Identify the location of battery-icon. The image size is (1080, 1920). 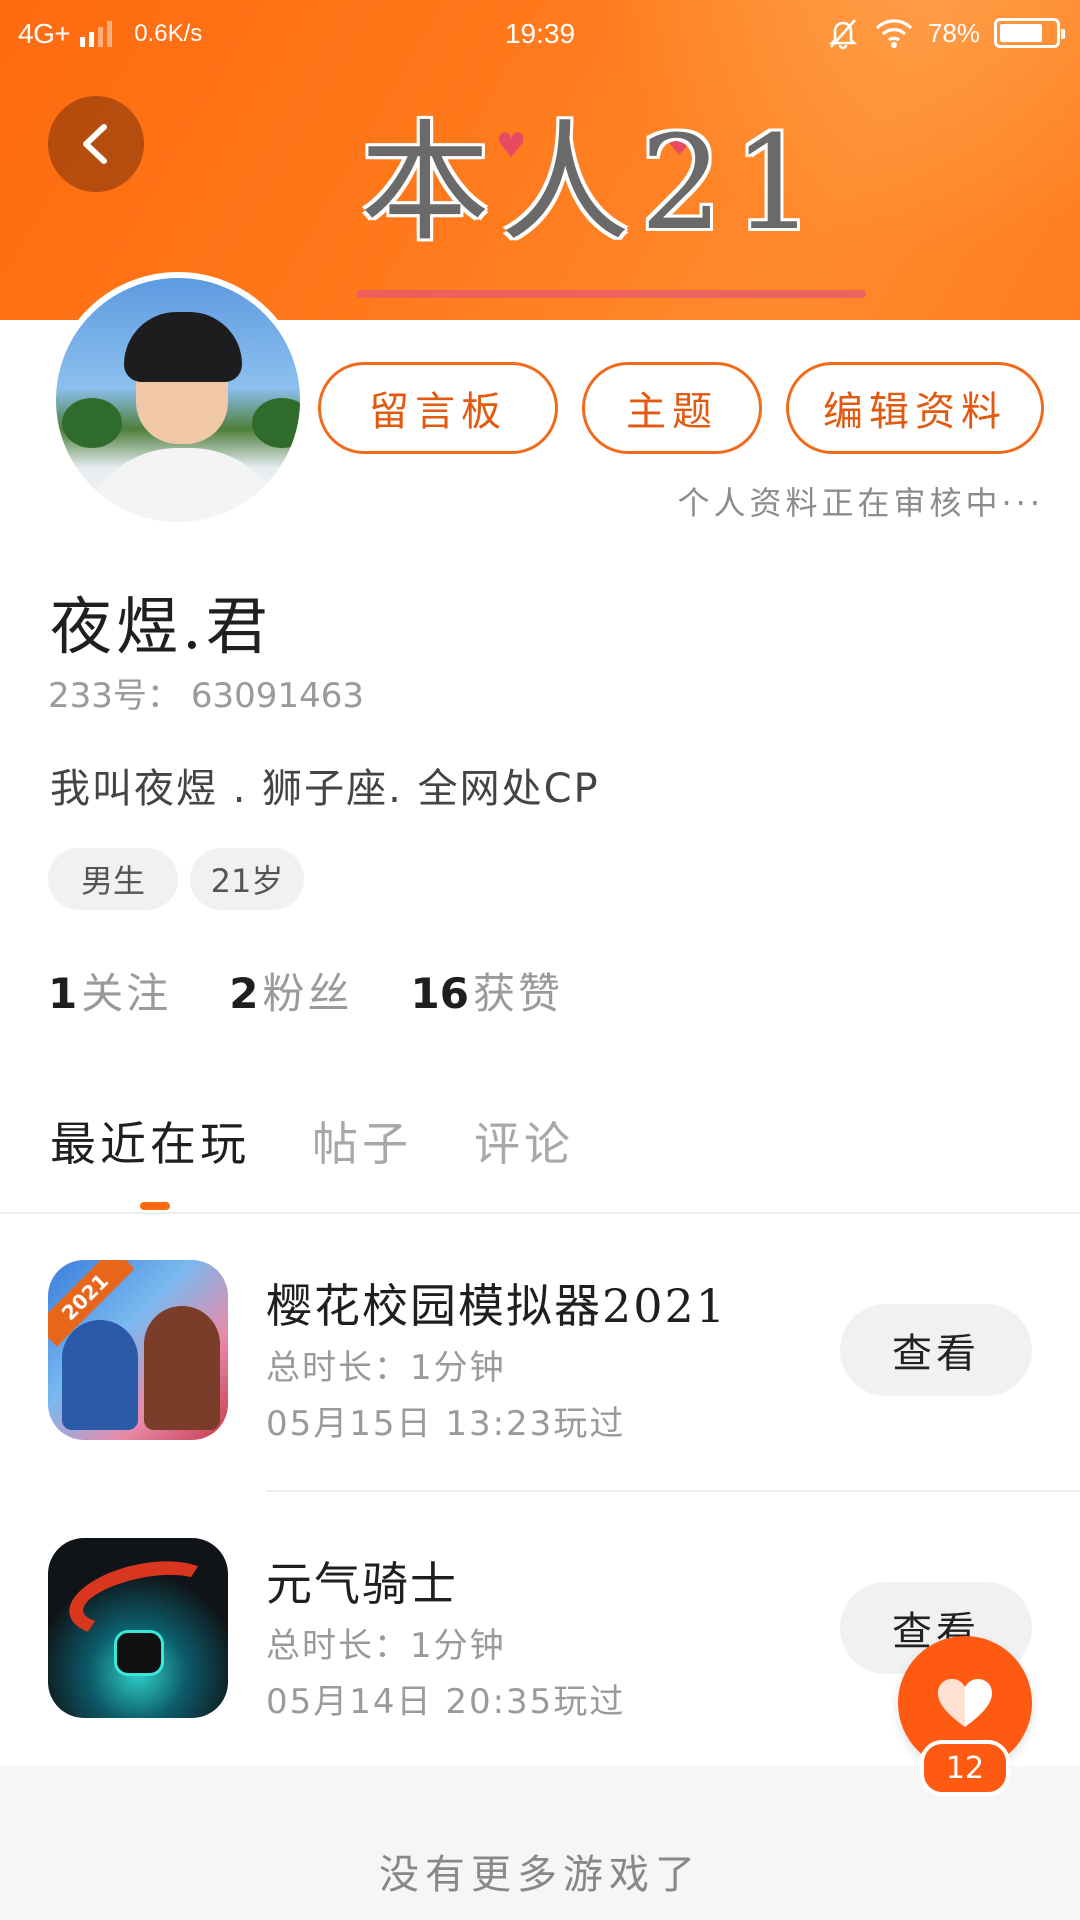
(1029, 33).